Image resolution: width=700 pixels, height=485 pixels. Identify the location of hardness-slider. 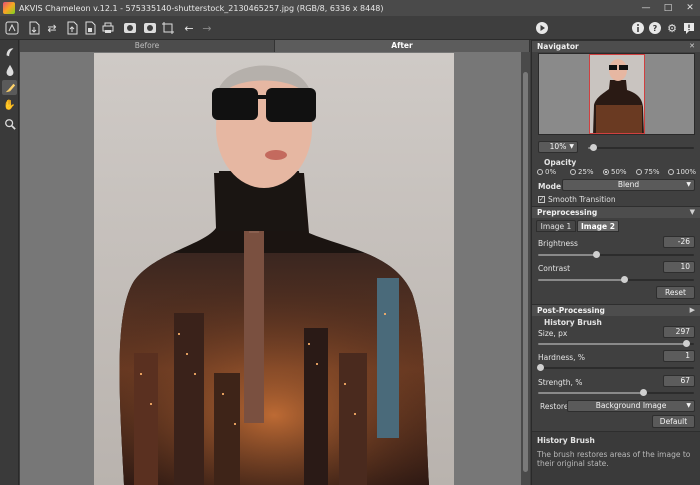
(615, 367).